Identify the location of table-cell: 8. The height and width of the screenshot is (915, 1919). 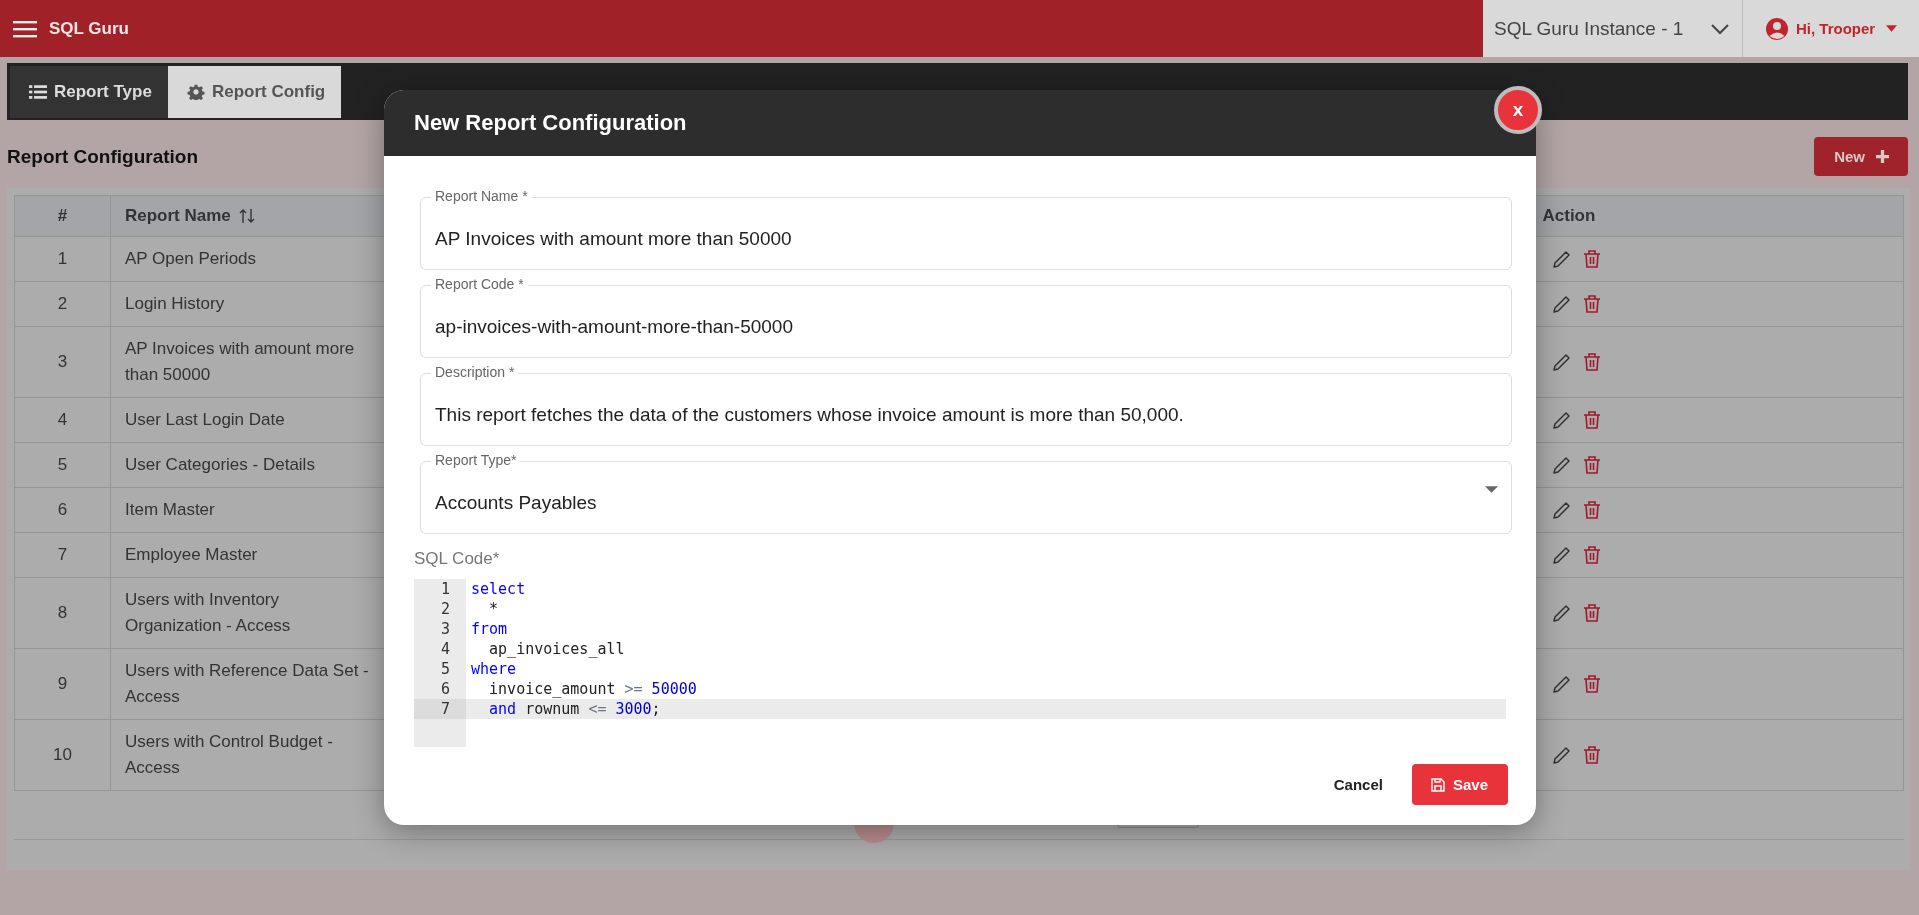
(62, 613).